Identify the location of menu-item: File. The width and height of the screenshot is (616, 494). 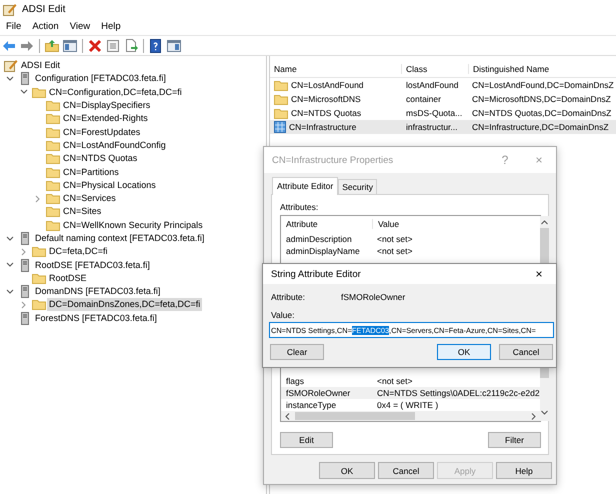
(14, 26).